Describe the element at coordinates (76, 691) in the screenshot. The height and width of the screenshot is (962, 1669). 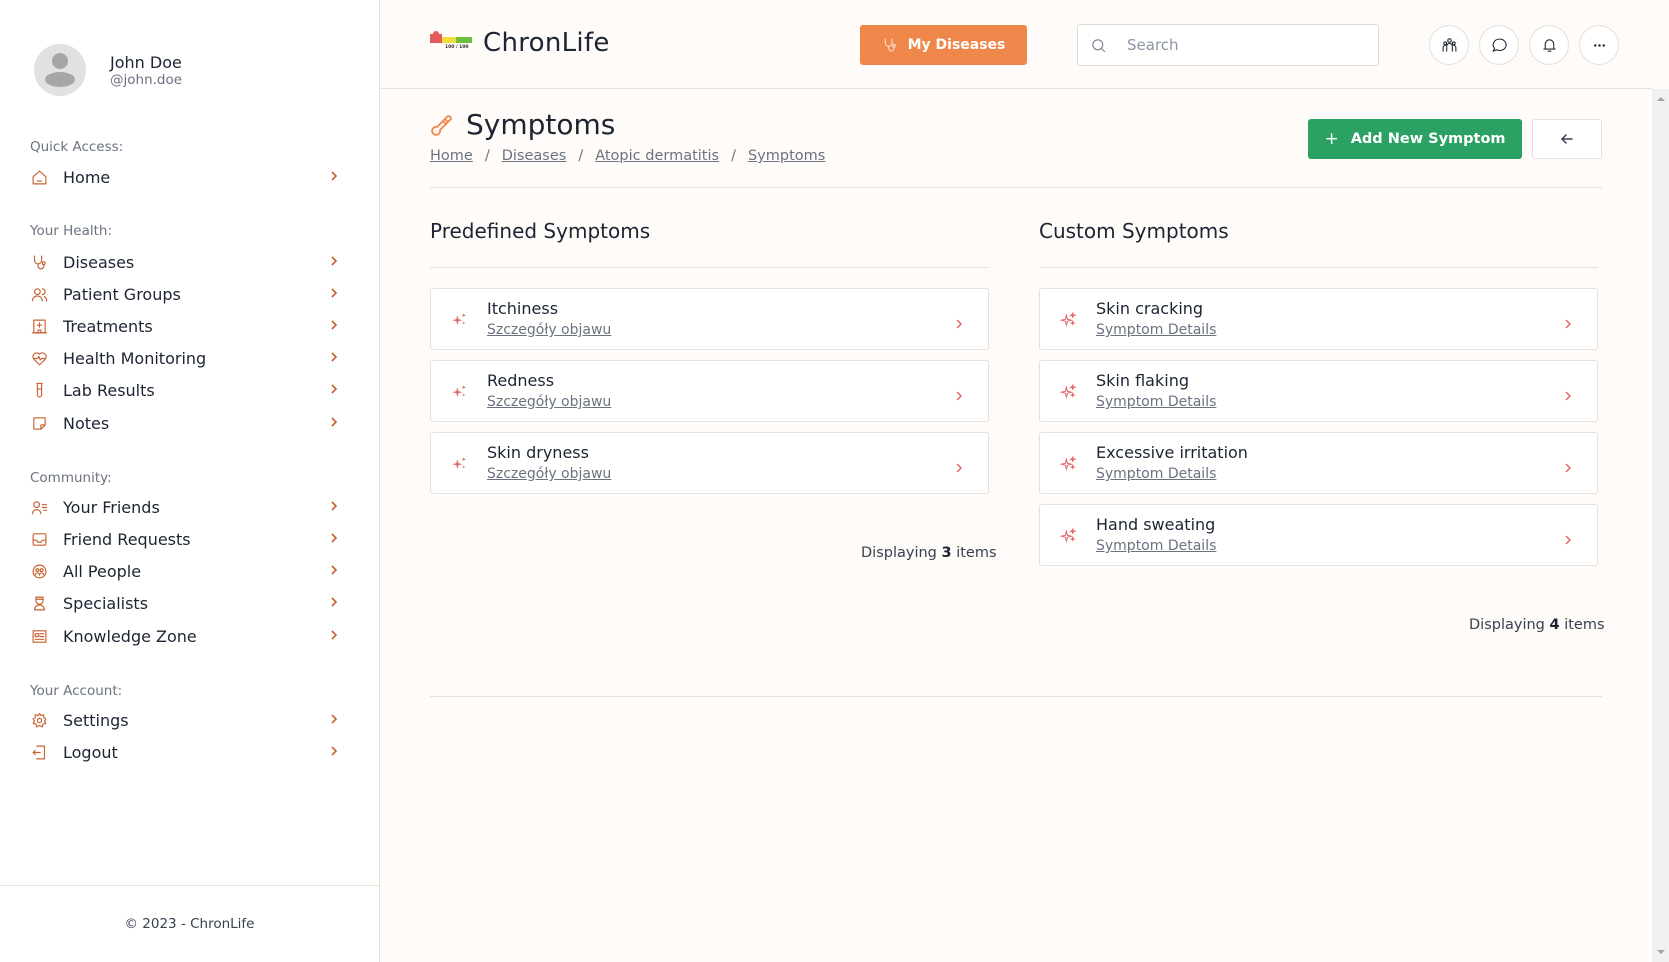
I see `nav-section-your-account: Your Account:` at that location.